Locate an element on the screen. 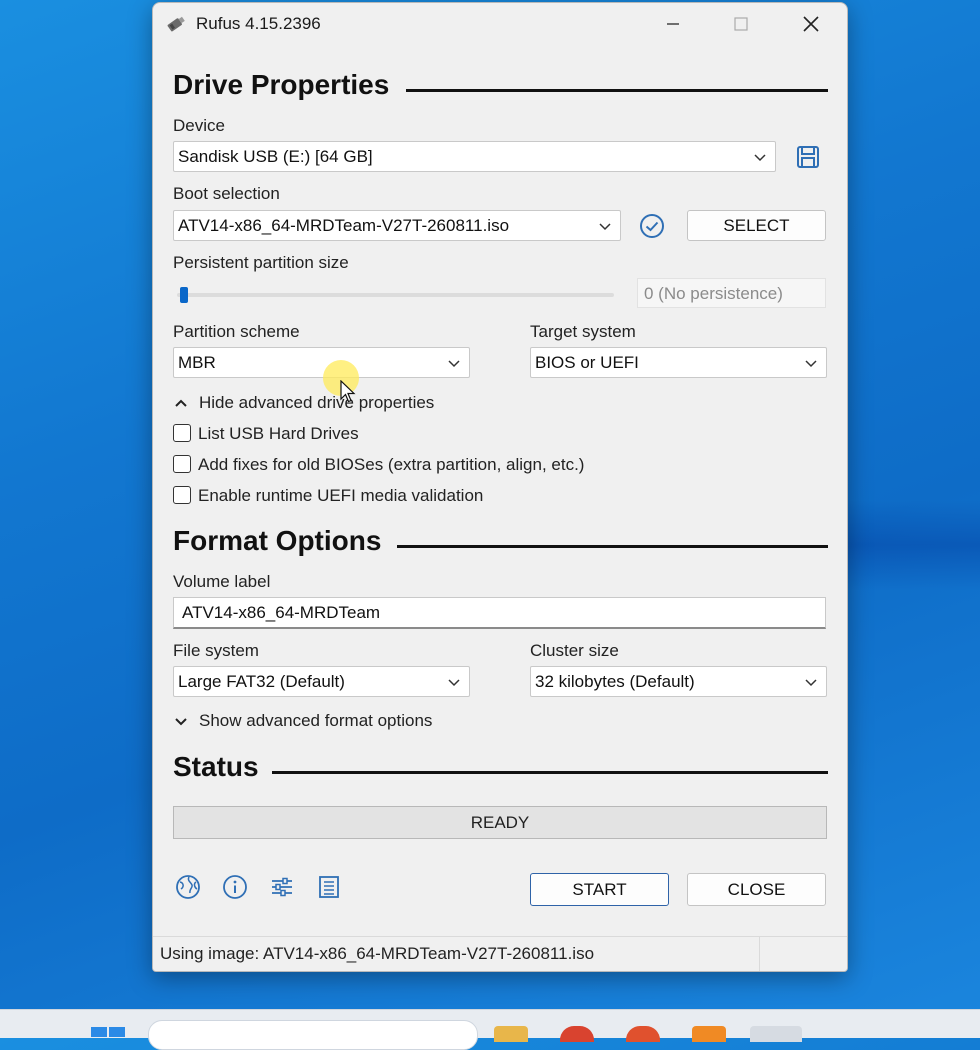  format-options-heading: Format Options is located at coordinates (277, 540).